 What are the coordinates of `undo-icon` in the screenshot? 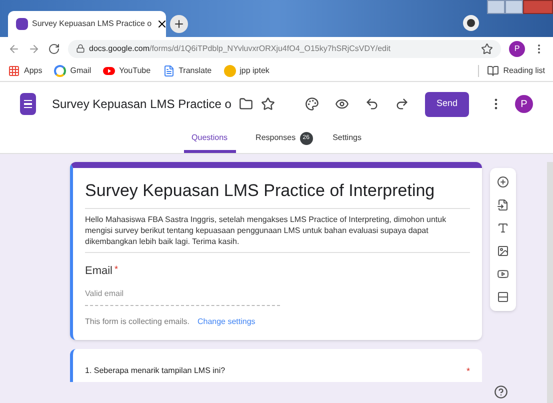 It's located at (372, 104).